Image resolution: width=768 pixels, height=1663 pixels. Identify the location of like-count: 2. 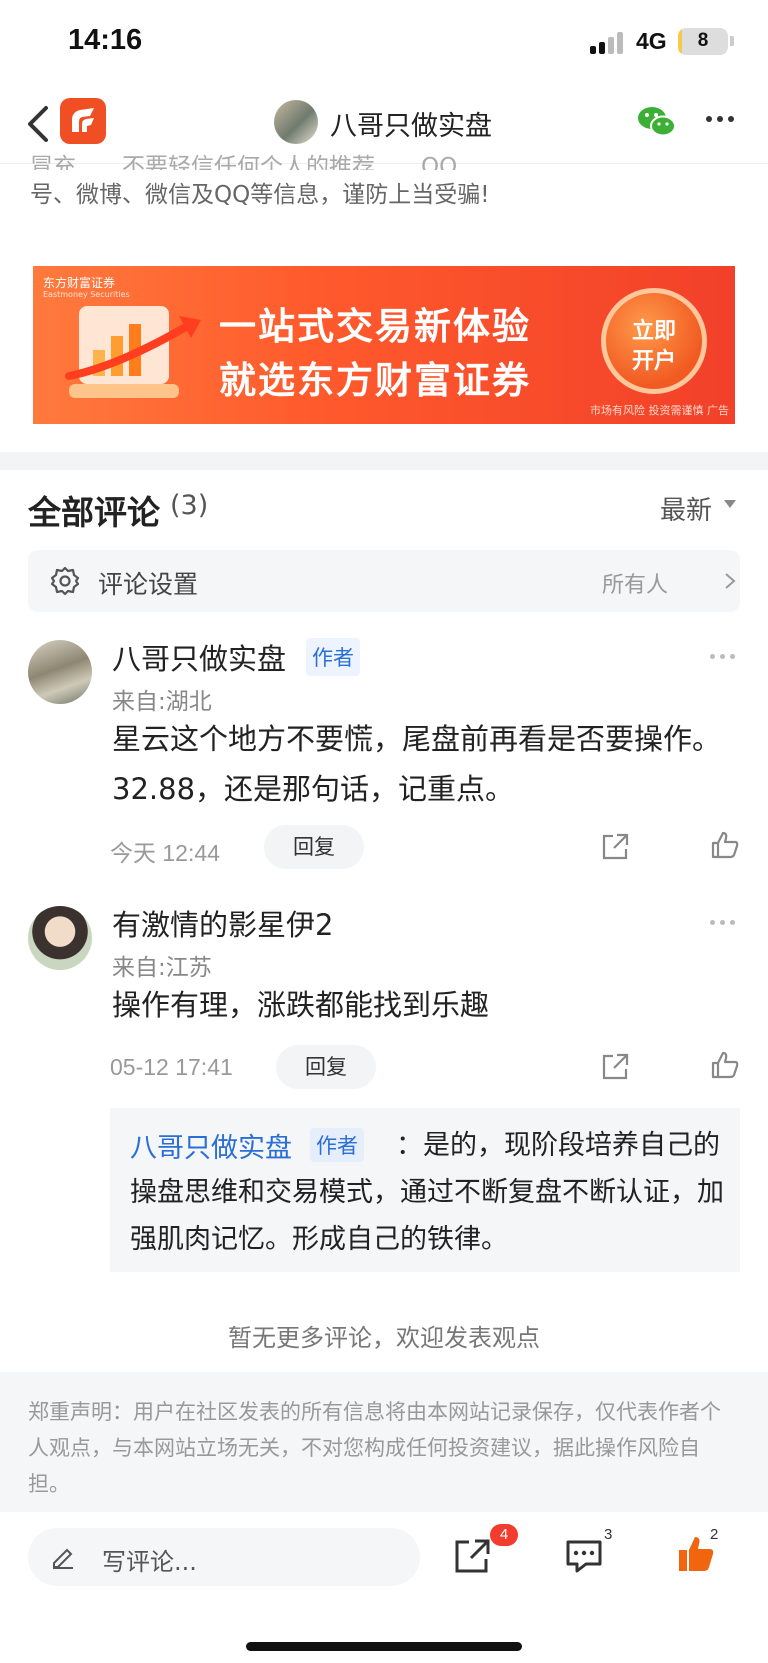
(714, 1534).